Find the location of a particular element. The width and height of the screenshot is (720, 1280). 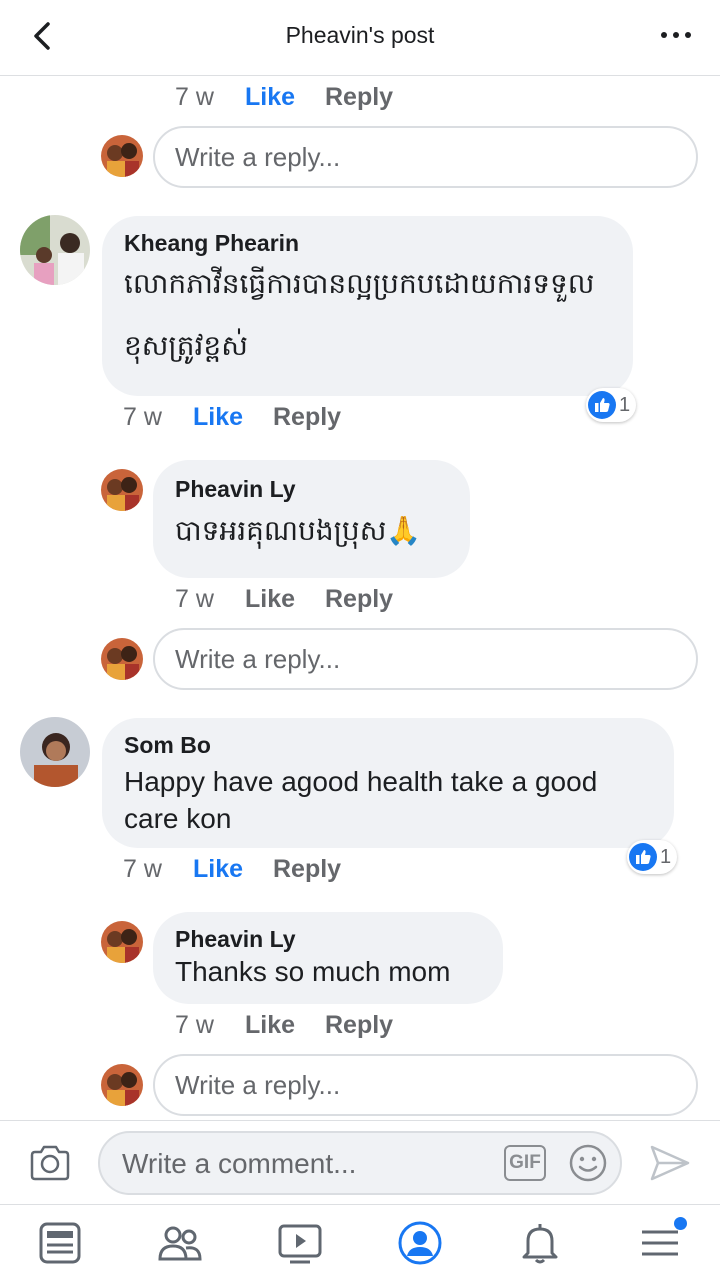

reply-text: Thanks so much mom is located at coordinates (313, 971).